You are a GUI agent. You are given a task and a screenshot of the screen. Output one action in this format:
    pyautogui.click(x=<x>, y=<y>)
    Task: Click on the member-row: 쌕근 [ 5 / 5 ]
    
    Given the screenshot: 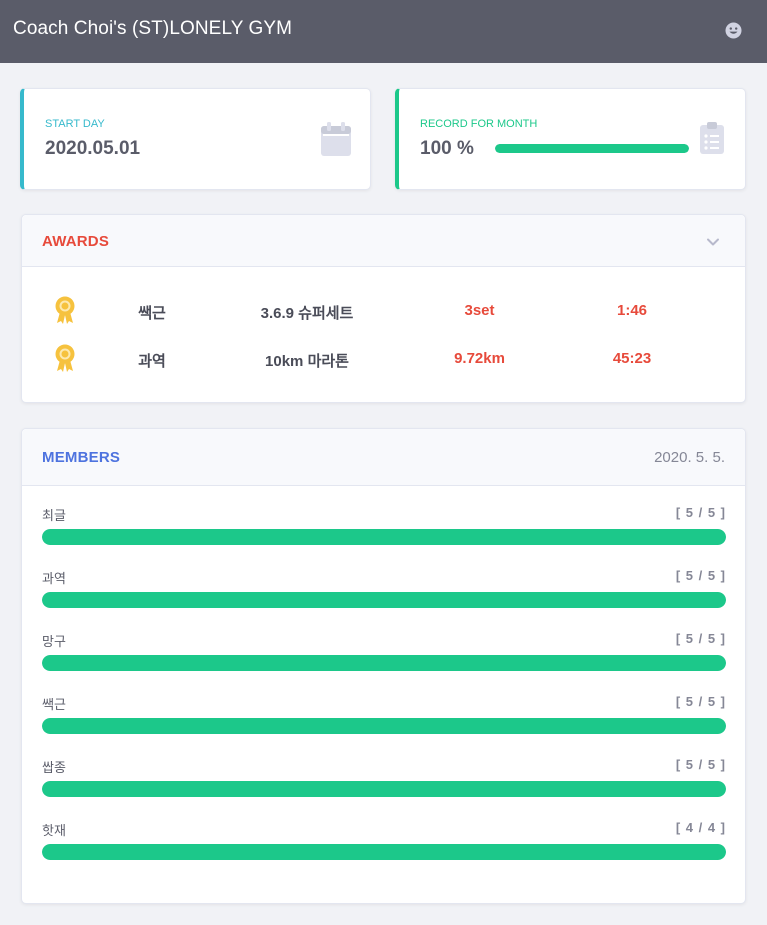 What is the action you would take?
    pyautogui.click(x=384, y=719)
    